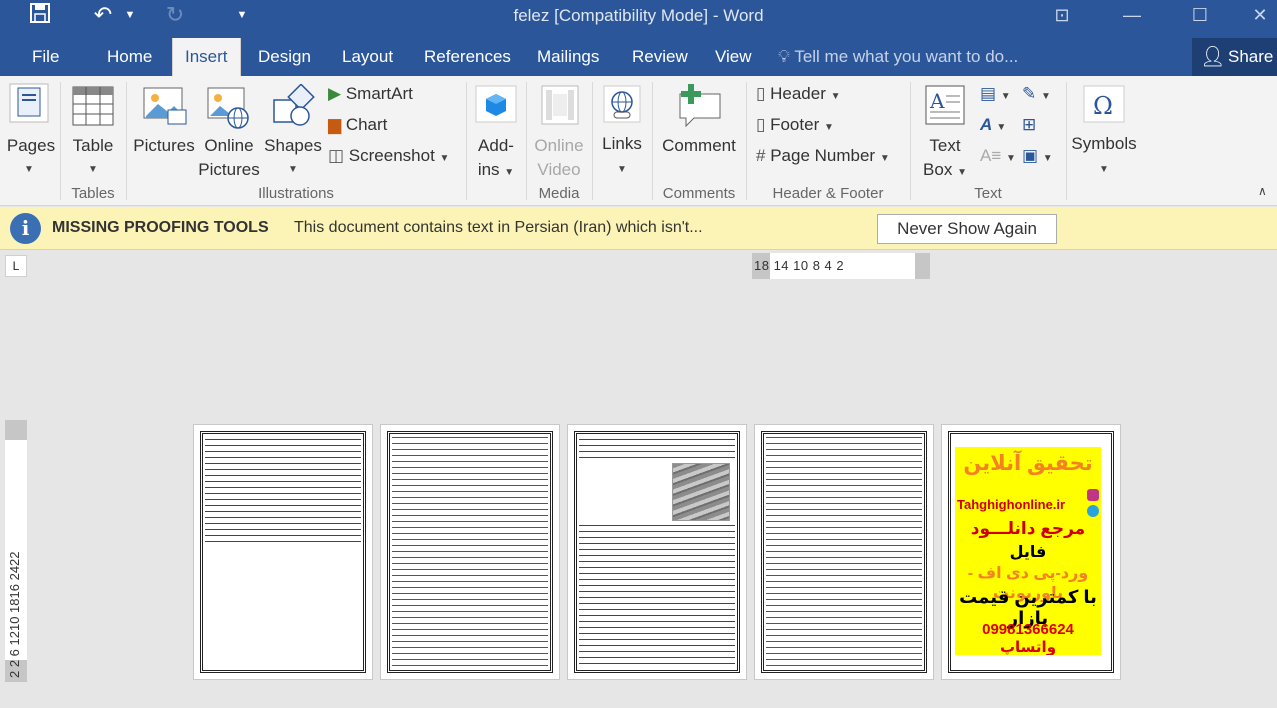 The width and height of the screenshot is (1277, 708). What do you see at coordinates (467, 57) in the screenshot?
I see `tab-references: References` at bounding box center [467, 57].